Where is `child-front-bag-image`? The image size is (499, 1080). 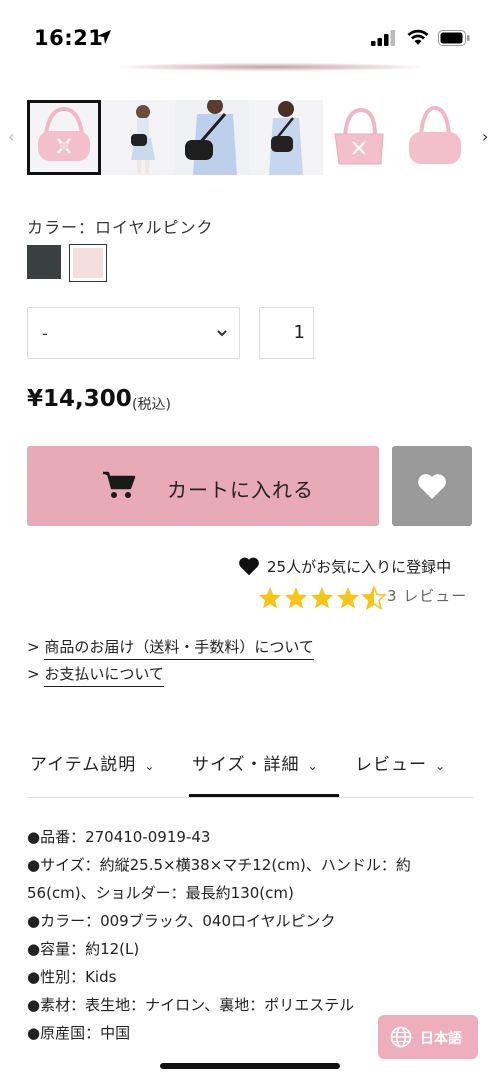 child-front-bag-image is located at coordinates (286, 137).